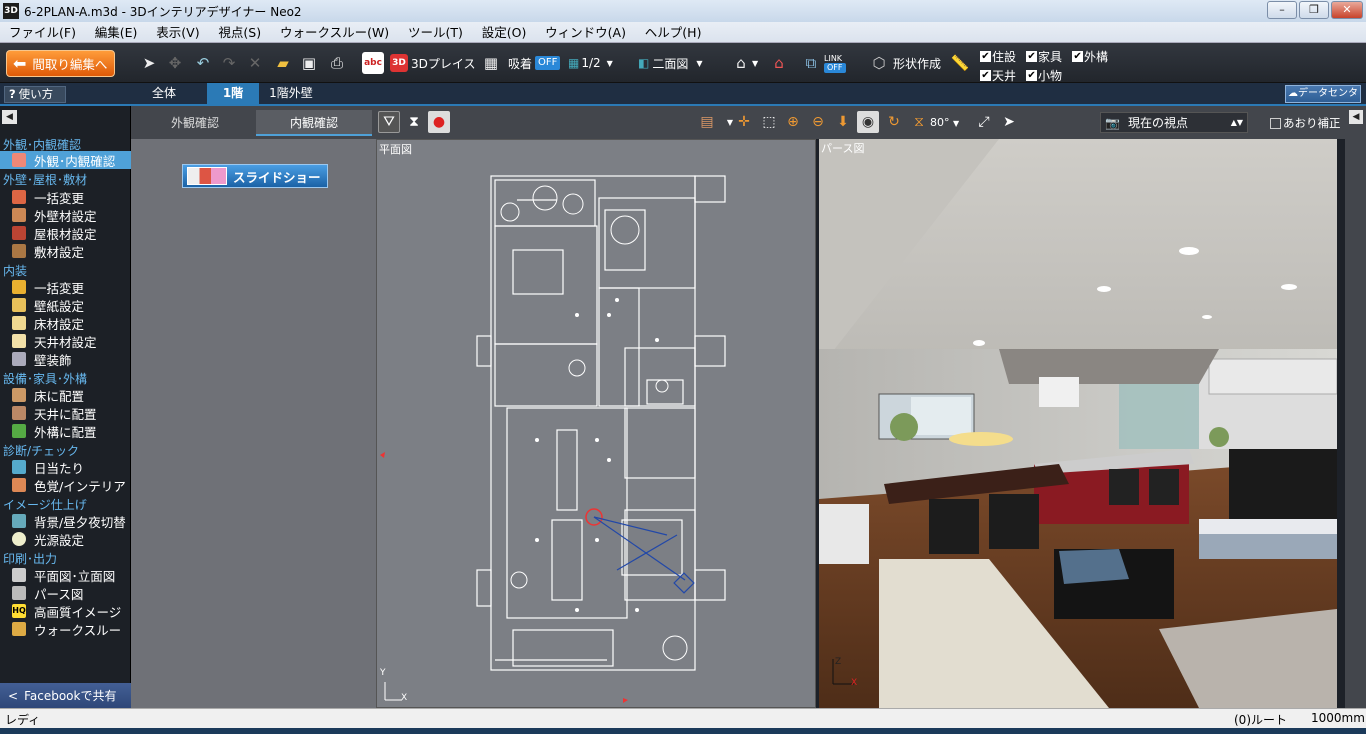 This screenshot has width=1366, height=734. What do you see at coordinates (65, 413) in the screenshot?
I see `sidebar-item-place-ceiling: 天井に配置` at bounding box center [65, 413].